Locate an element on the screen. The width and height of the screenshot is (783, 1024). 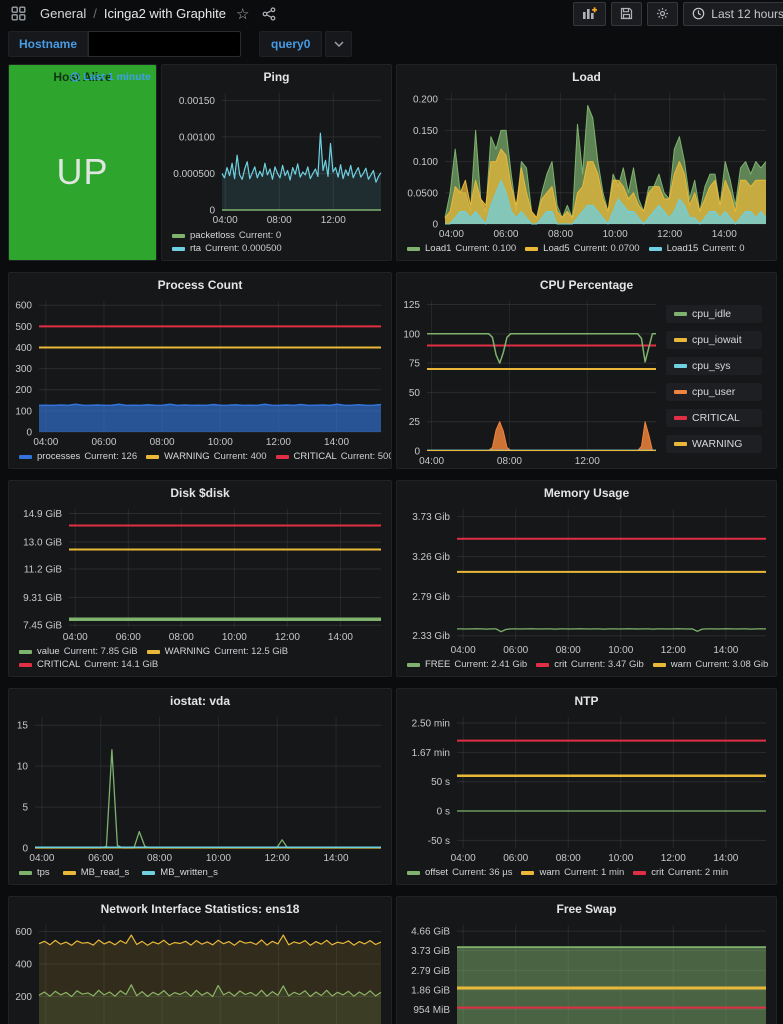
share-icon is located at coordinates (269, 13).